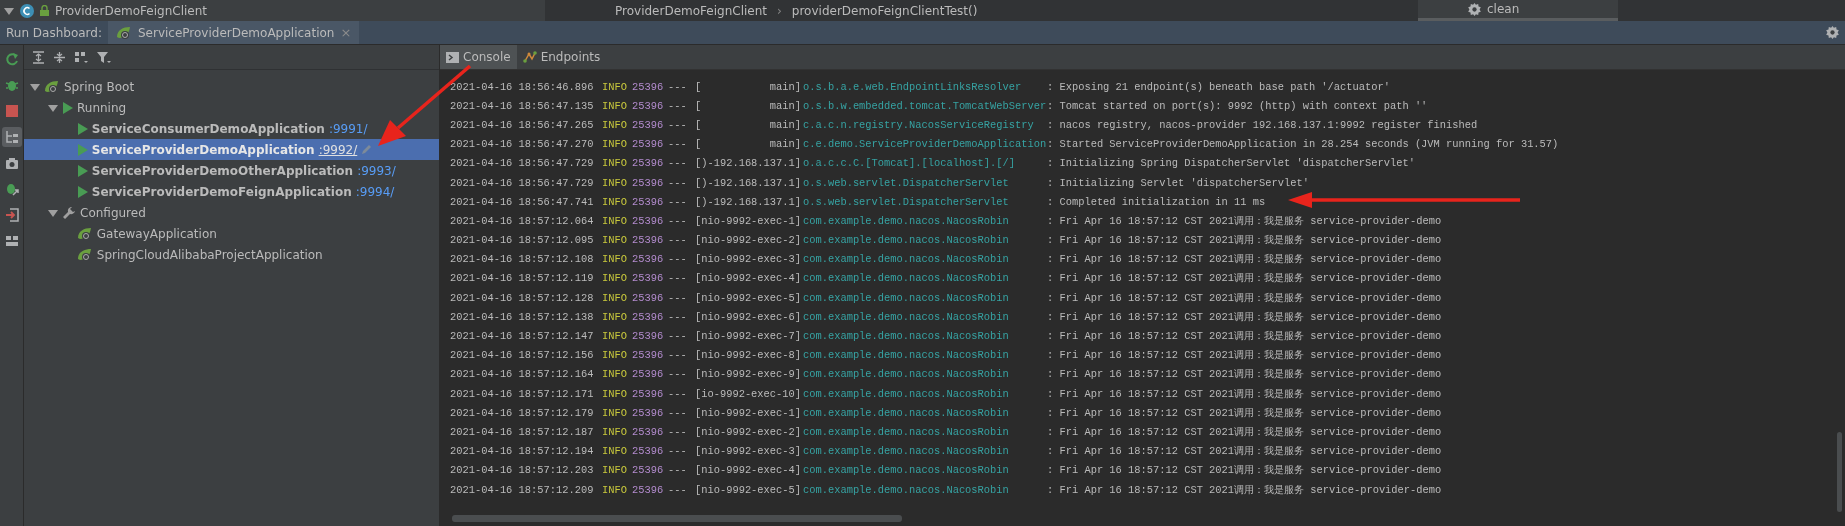 The image size is (1845, 526). I want to click on filter-icon, so click(104, 57).